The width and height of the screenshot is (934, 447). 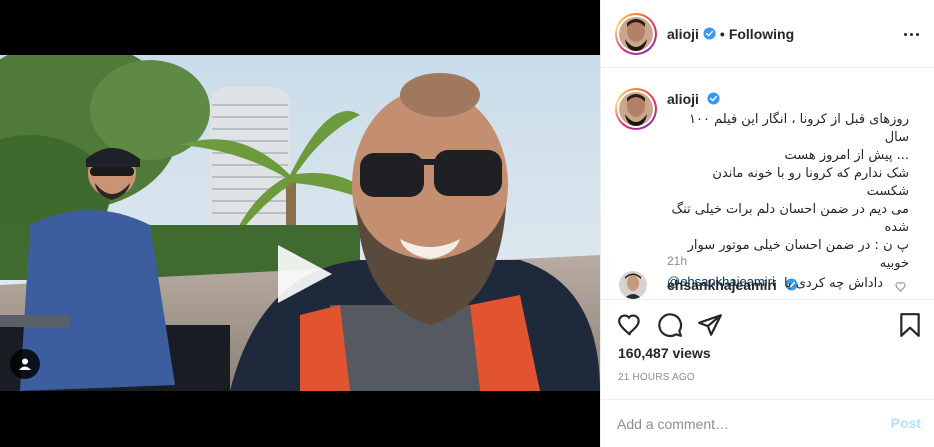 What do you see at coordinates (683, 34) in the screenshot?
I see `author-username: alioji` at bounding box center [683, 34].